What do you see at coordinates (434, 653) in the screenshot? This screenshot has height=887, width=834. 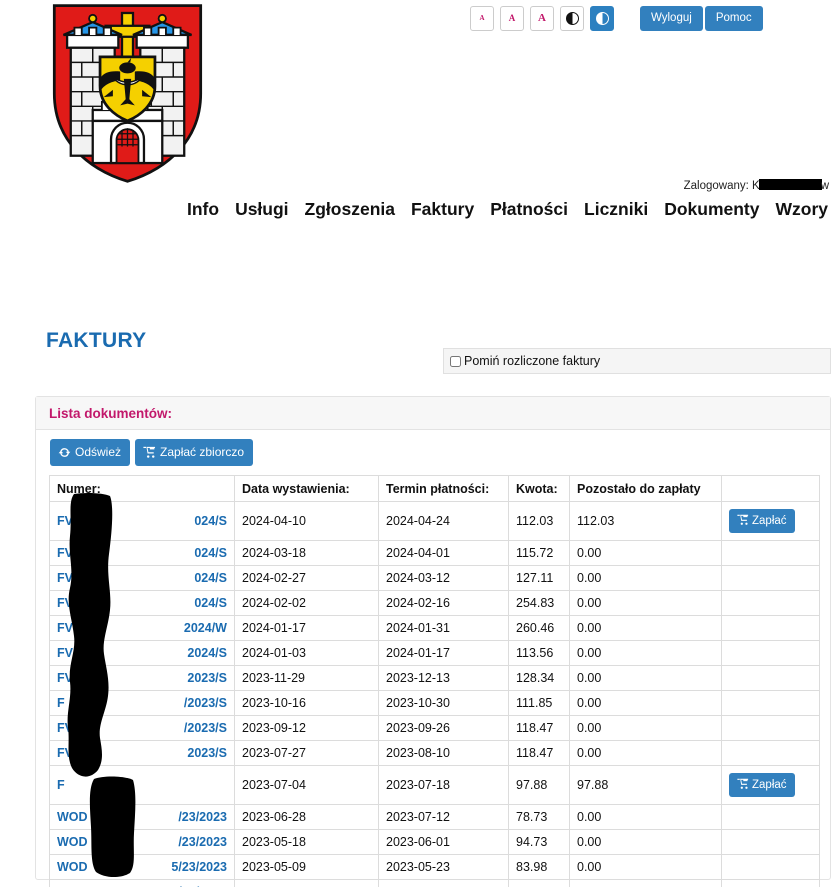 I see `table-row: FV 2024/S 2024-01-03 2024-01-17 113.56 0.00` at bounding box center [434, 653].